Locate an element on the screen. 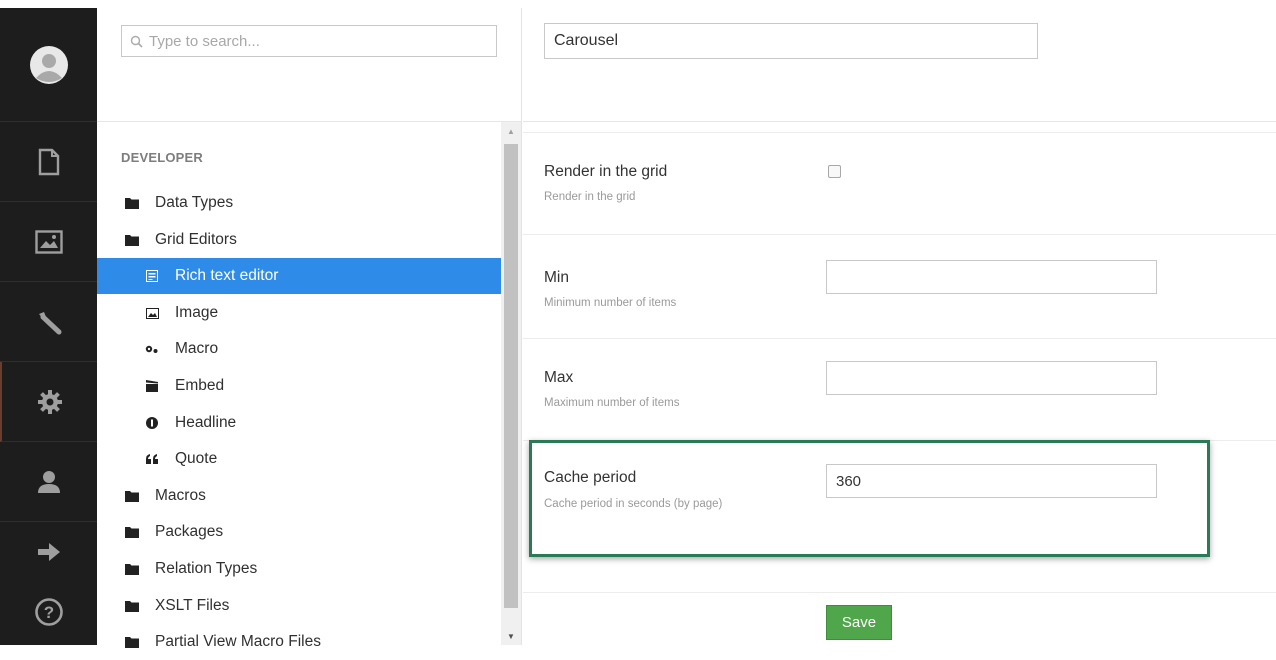 This screenshot has height=660, width=1276. scroll-up-arrow: ▲ is located at coordinates (511, 131).